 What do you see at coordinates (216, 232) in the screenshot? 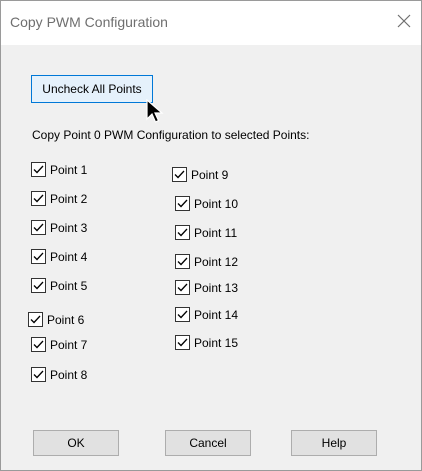
I see `checkbox-label: Point 11` at bounding box center [216, 232].